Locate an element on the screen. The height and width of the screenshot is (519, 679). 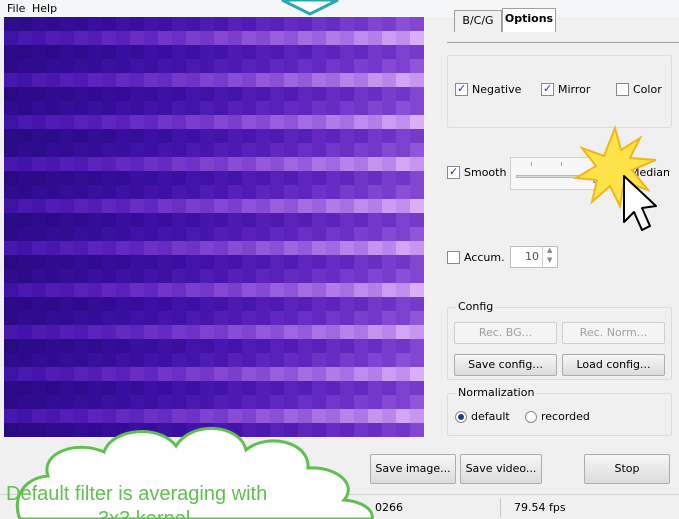
menu-file: File is located at coordinates (16, 8).